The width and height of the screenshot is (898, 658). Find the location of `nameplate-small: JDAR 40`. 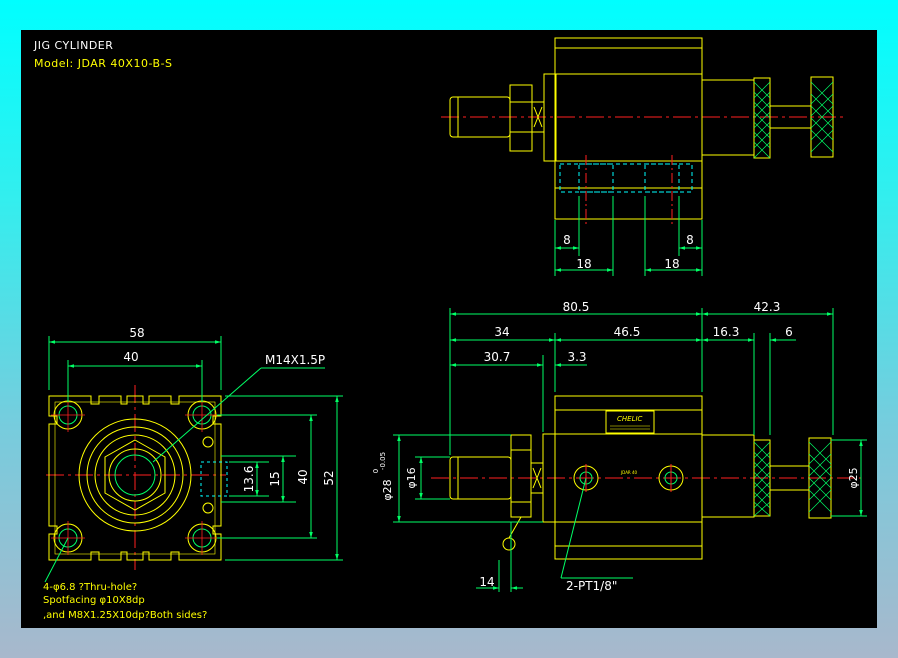

nameplate-small: JDAR 40 is located at coordinates (629, 472).